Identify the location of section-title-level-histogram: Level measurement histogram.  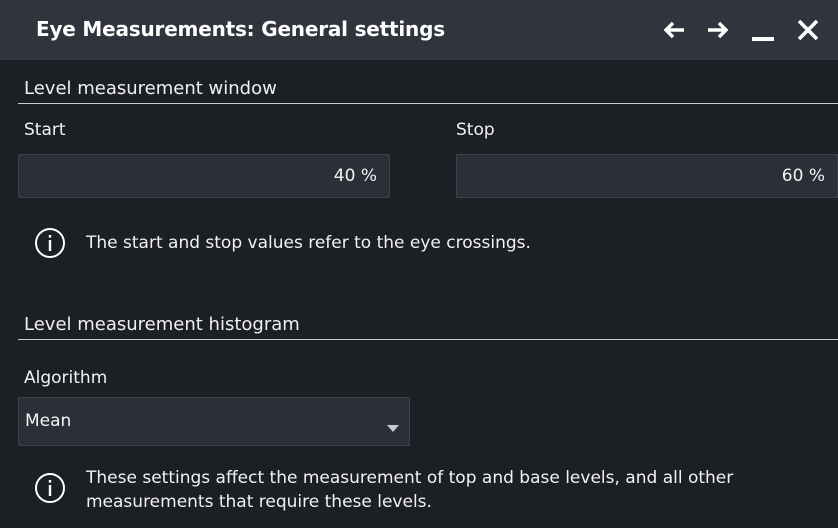
(162, 324).